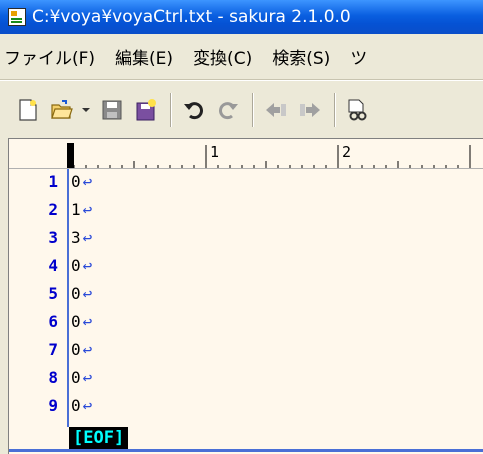  I want to click on undo-button, so click(194, 110).